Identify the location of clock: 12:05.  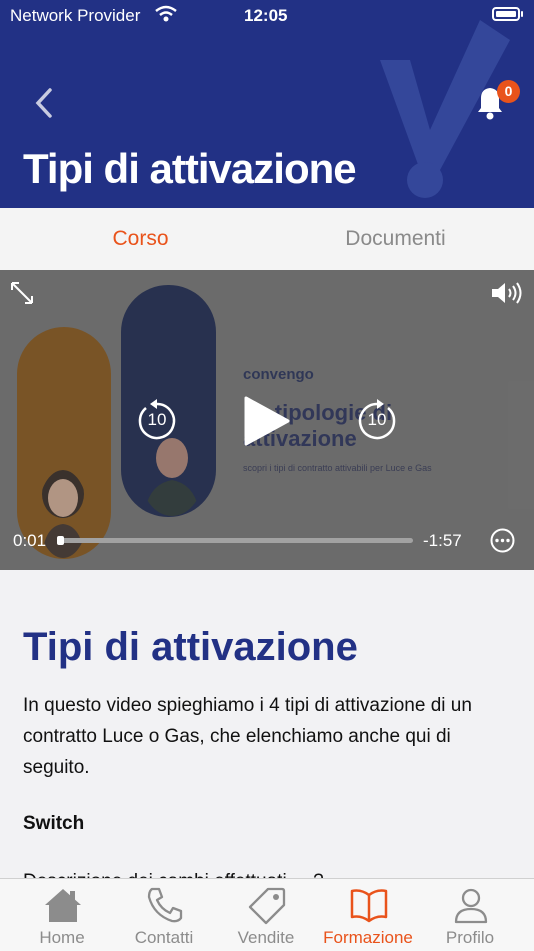
(266, 15).